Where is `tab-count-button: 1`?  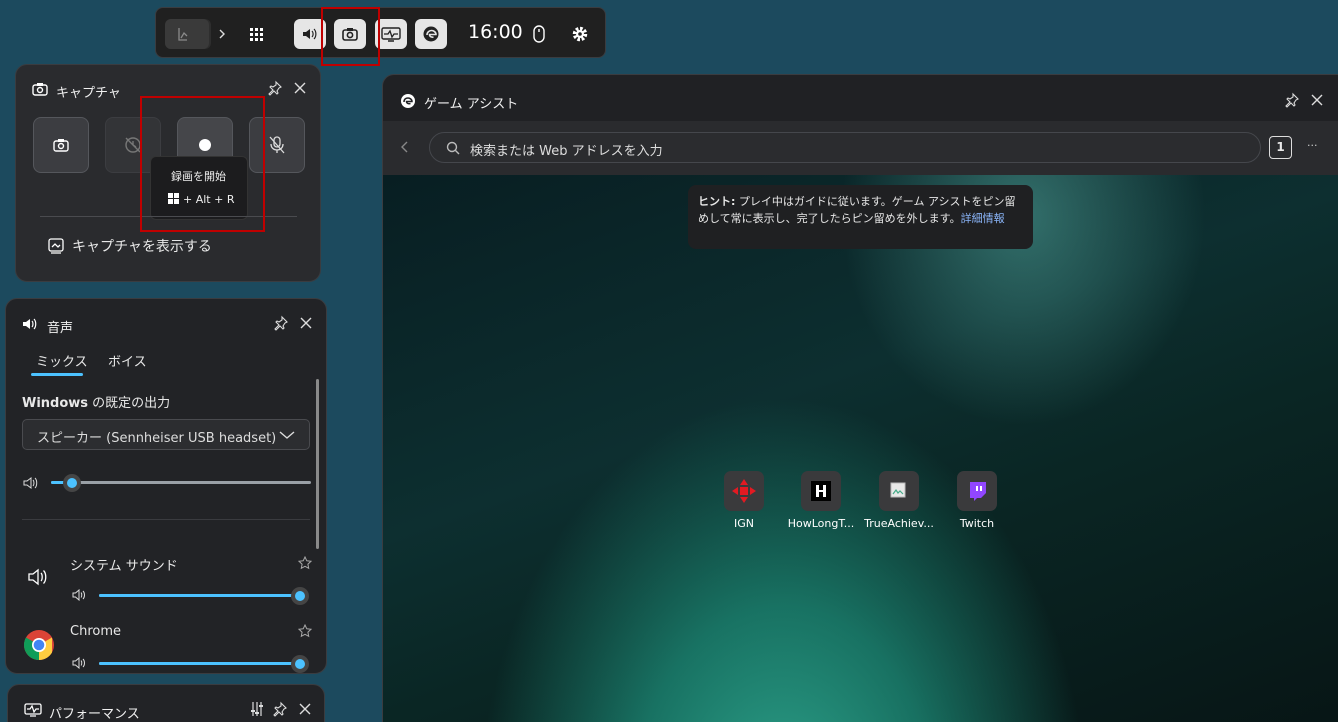 tab-count-button: 1 is located at coordinates (1280, 147).